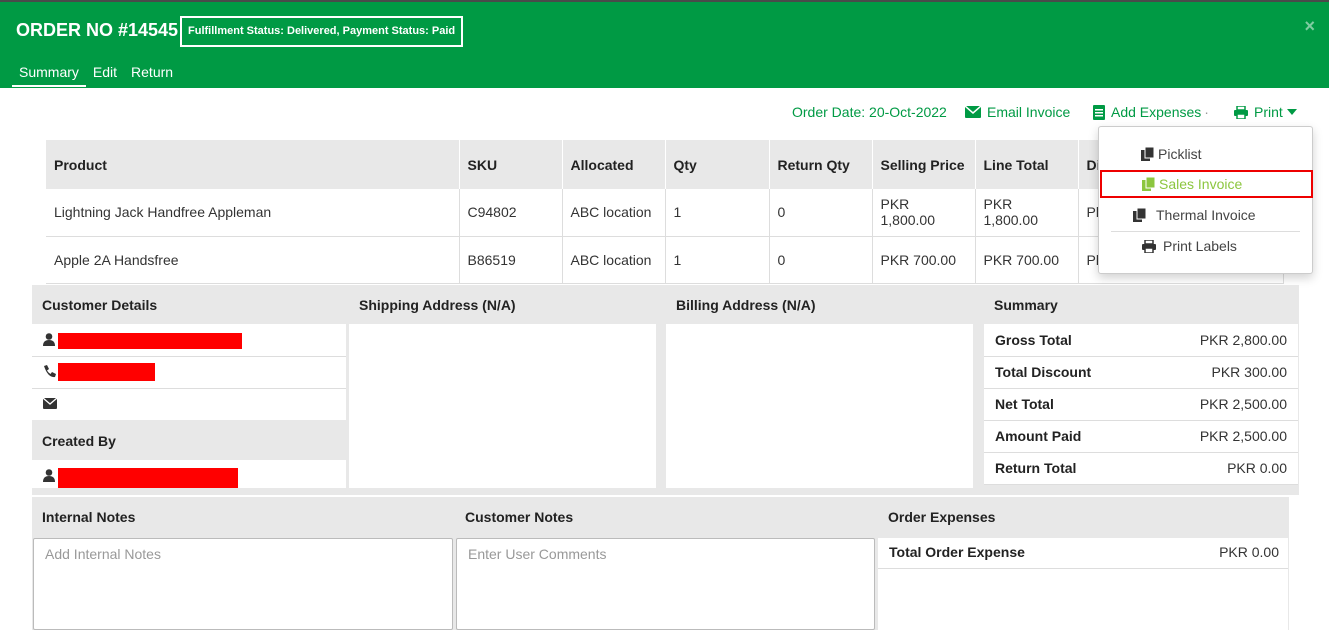 Image resolution: width=1329 pixels, height=630 pixels. I want to click on shipping-address-body, so click(502, 406).